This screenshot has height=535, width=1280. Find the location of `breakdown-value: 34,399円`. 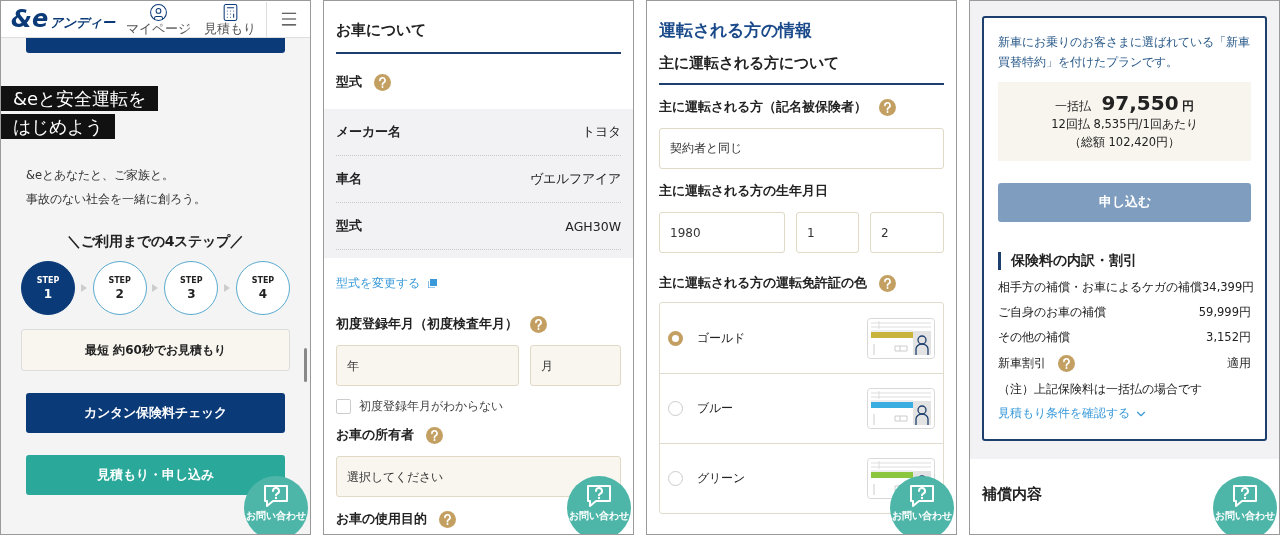

breakdown-value: 34,399円 is located at coordinates (1228, 287).